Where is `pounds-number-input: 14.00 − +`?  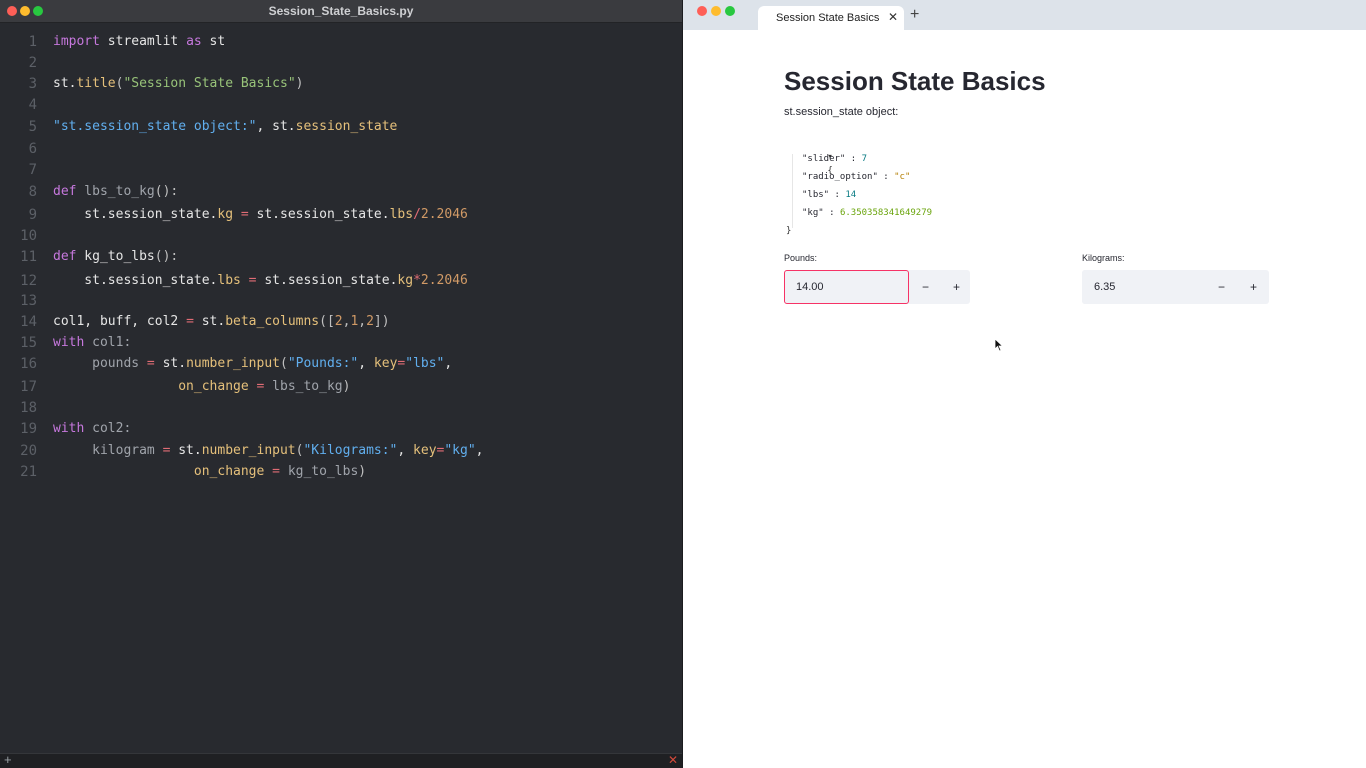
pounds-number-input: 14.00 − + is located at coordinates (877, 287).